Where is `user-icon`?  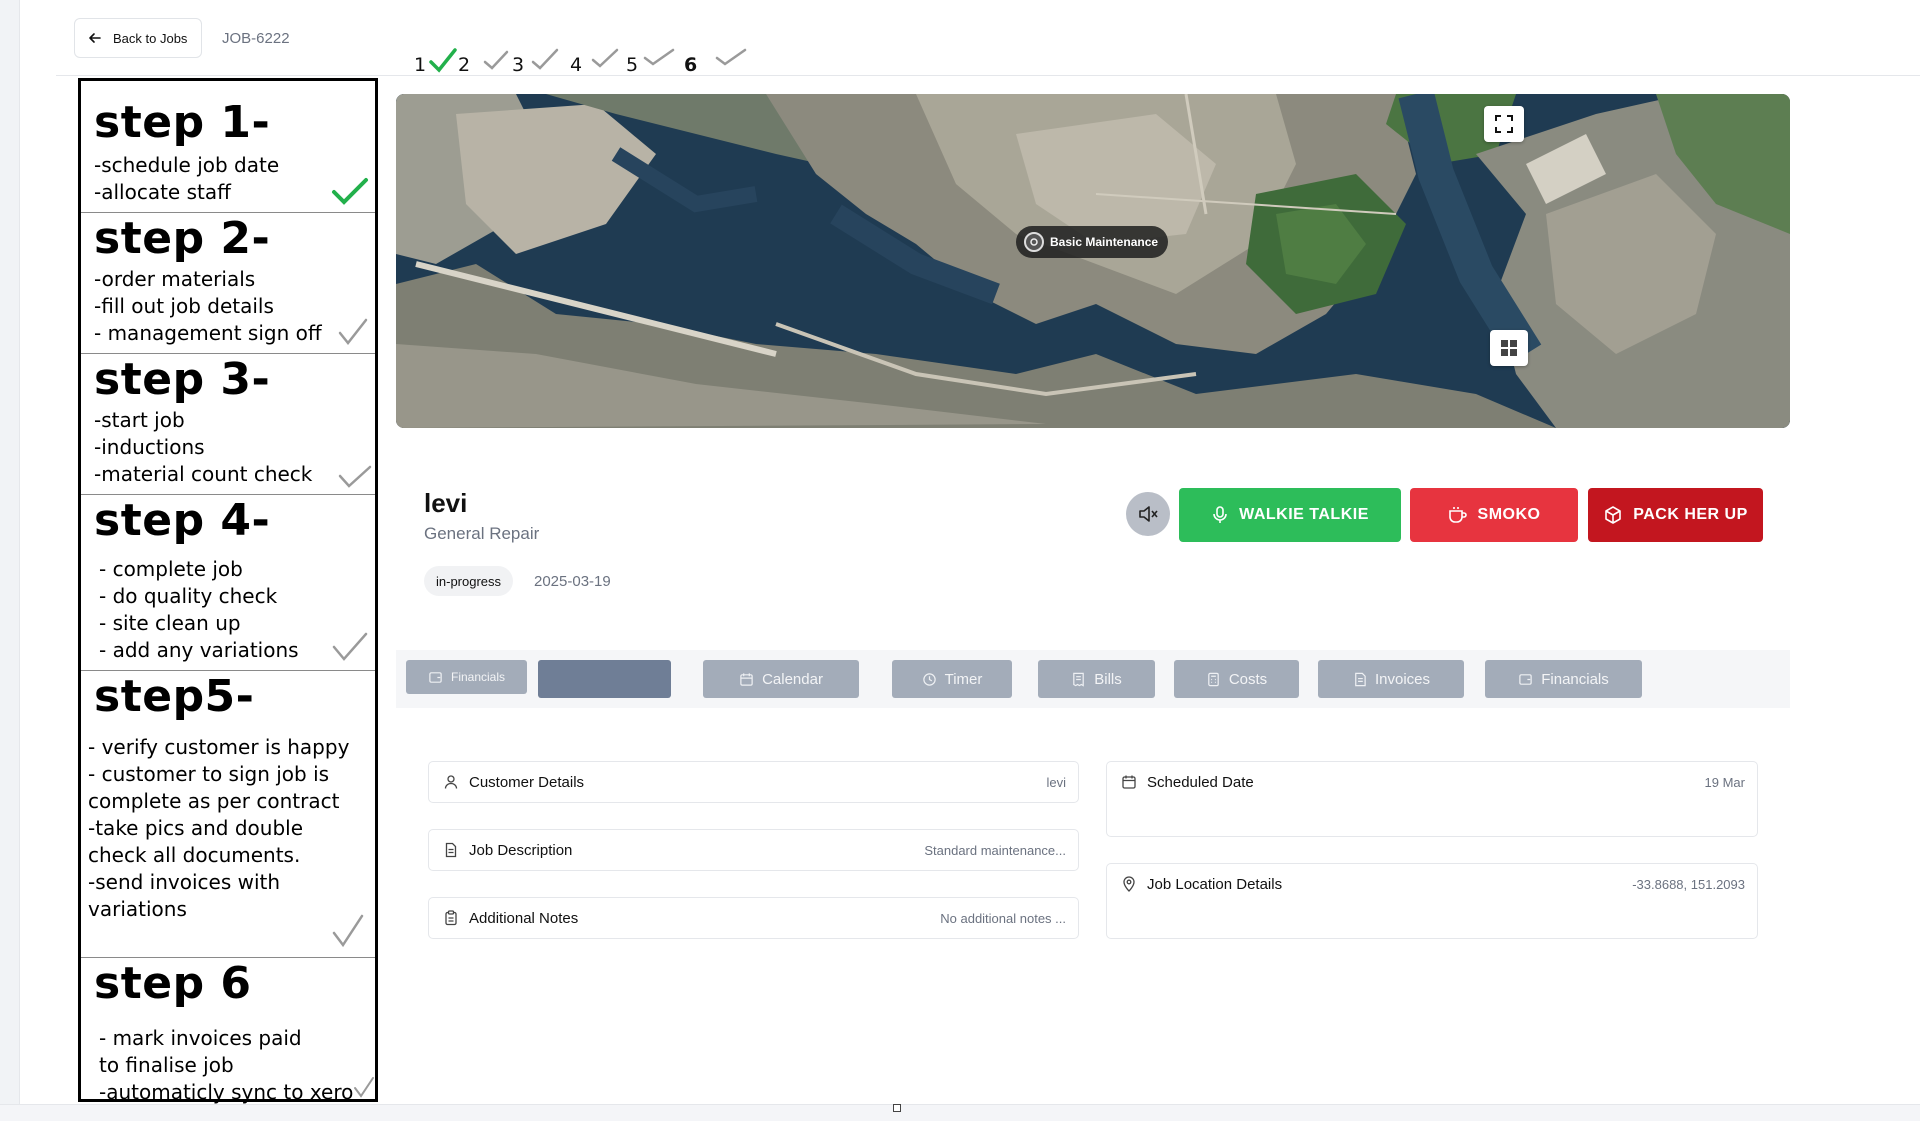
user-icon is located at coordinates (451, 782).